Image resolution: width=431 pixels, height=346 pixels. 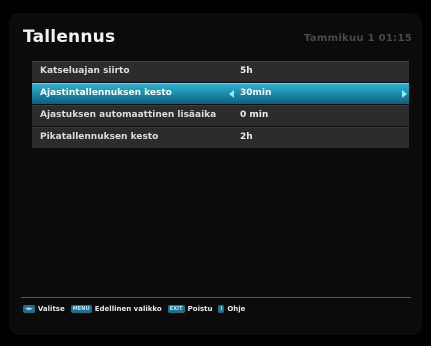 I want to click on menu-item-label: Katseluajan siirto, so click(x=85, y=71).